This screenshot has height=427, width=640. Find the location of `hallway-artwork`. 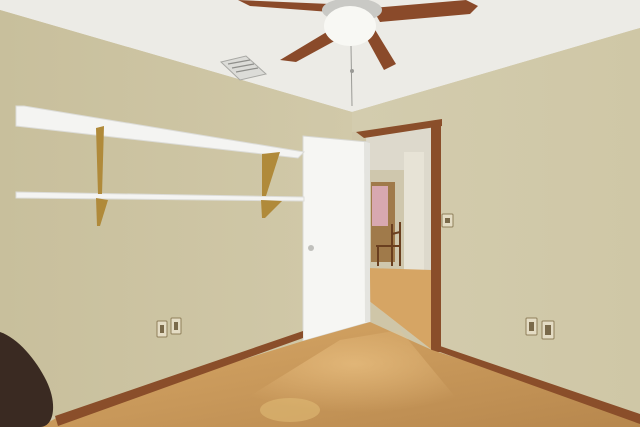

hallway-artwork is located at coordinates (380, 206).